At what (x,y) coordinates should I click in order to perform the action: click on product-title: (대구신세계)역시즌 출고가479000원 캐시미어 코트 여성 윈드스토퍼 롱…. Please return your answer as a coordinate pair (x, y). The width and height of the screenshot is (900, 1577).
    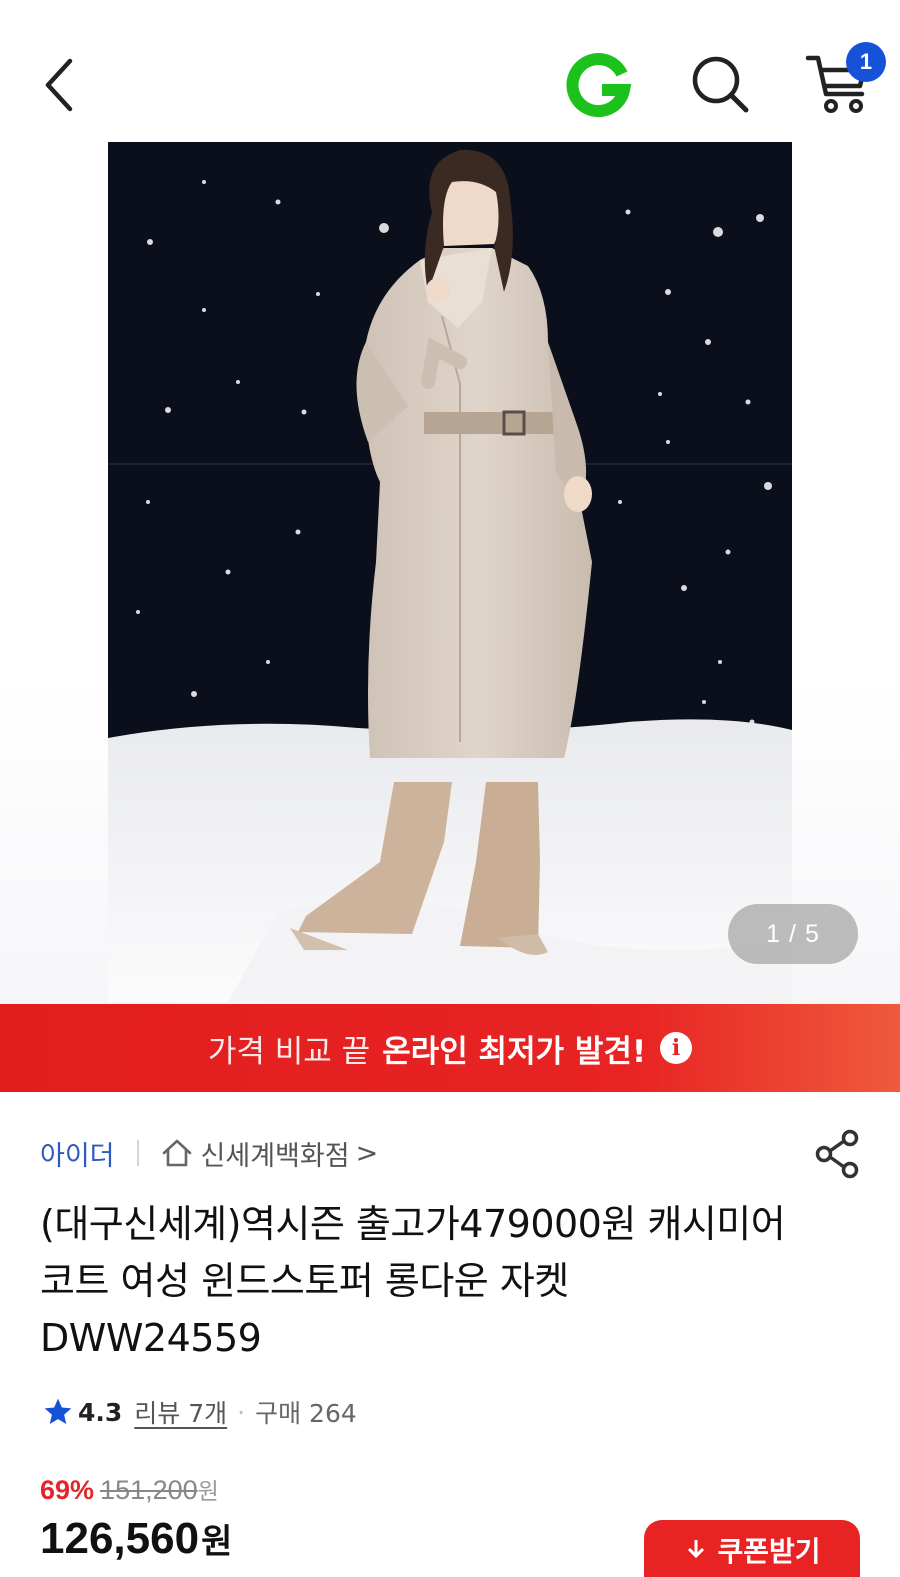
    Looking at the image, I should click on (413, 1281).